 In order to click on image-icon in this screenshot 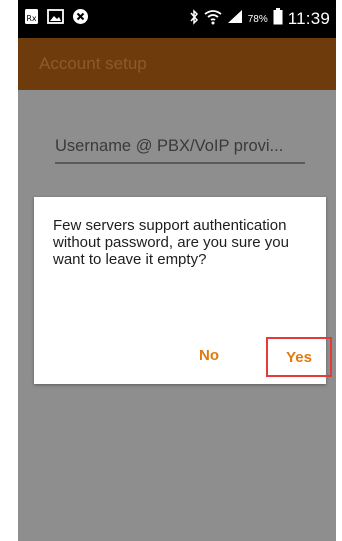, I will do `click(55, 19)`.